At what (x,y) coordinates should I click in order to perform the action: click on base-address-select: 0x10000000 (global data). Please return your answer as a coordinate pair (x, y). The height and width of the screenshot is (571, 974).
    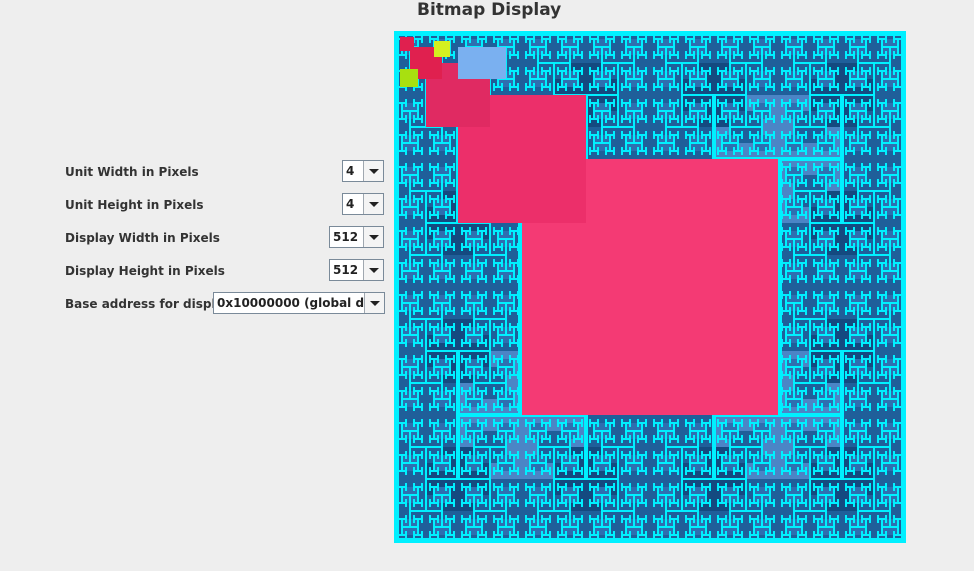
    Looking at the image, I should click on (299, 303).